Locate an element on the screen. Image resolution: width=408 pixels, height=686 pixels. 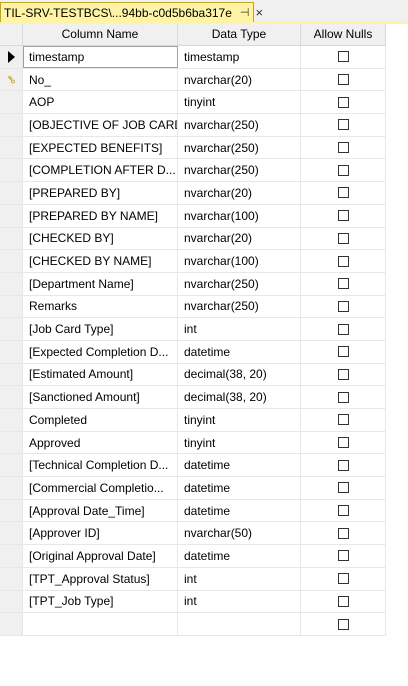
column-name-cell: [Estimated Amount] is located at coordinates (100, 374).